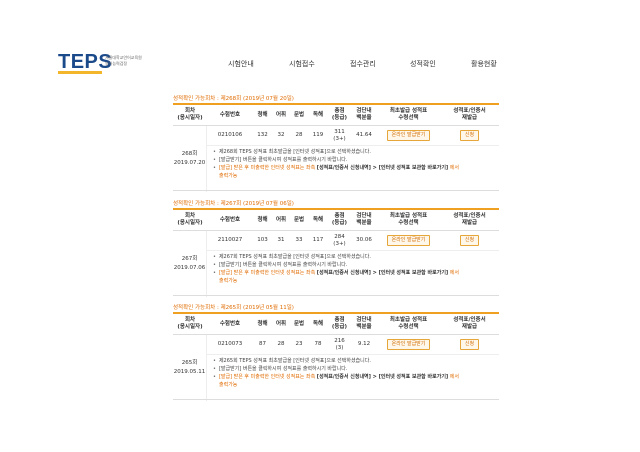 This screenshot has width=640, height=452. Describe the element at coordinates (318, 344) in the screenshot. I see `score-reading: 78` at that location.